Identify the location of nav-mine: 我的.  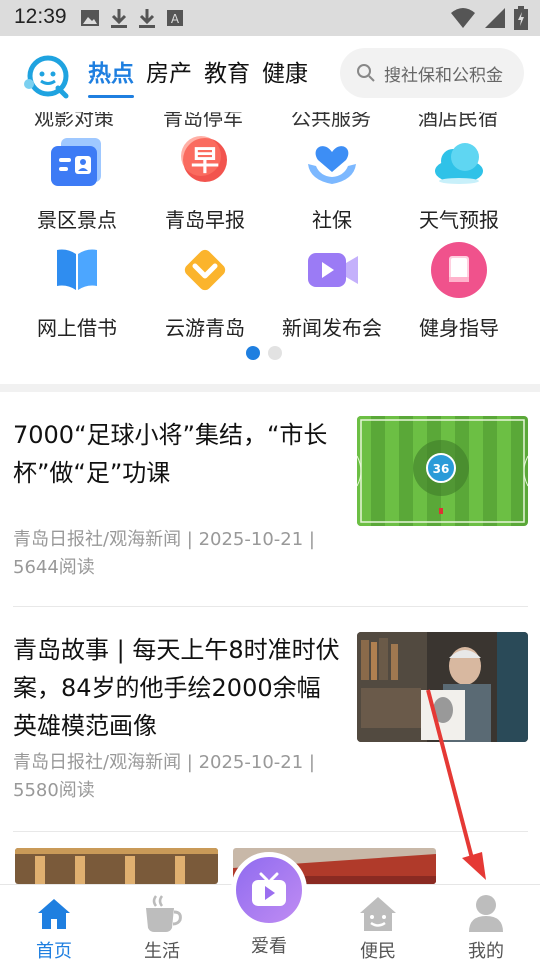
(486, 926).